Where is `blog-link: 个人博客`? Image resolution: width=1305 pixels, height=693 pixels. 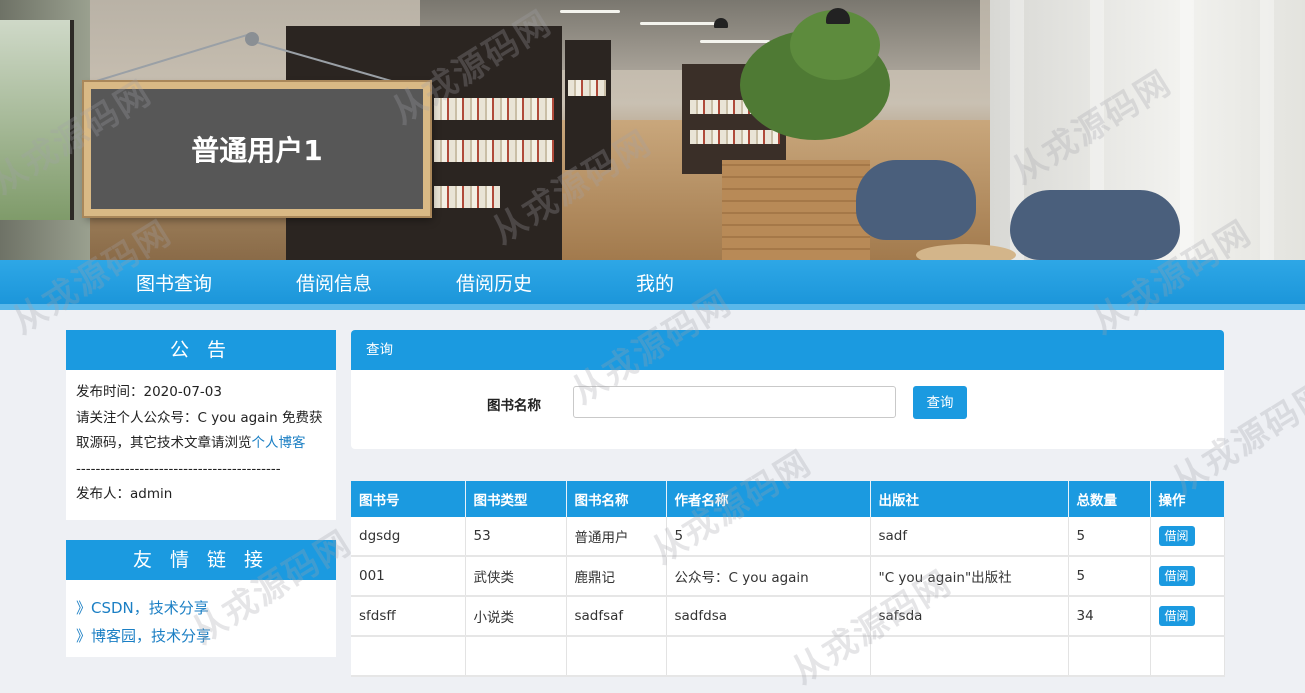
blog-link: 个人博客 is located at coordinates (279, 443).